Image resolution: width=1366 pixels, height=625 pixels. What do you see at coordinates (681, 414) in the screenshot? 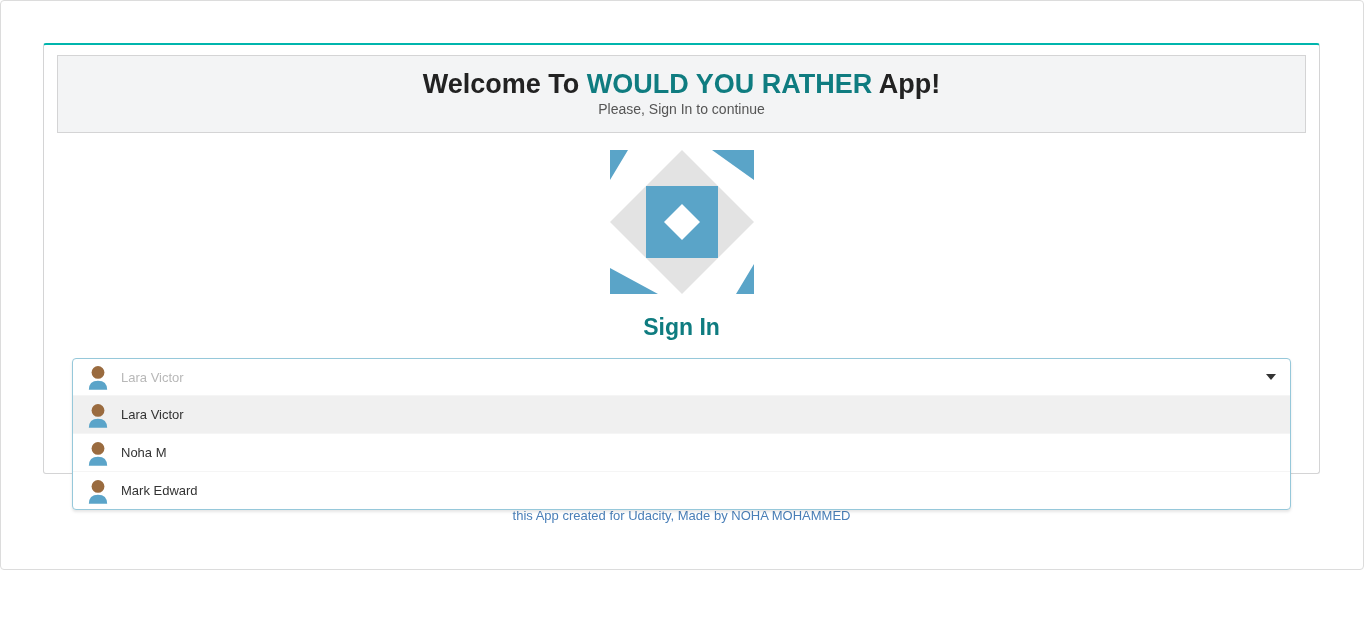
I see `user-option: Lara Victor` at bounding box center [681, 414].